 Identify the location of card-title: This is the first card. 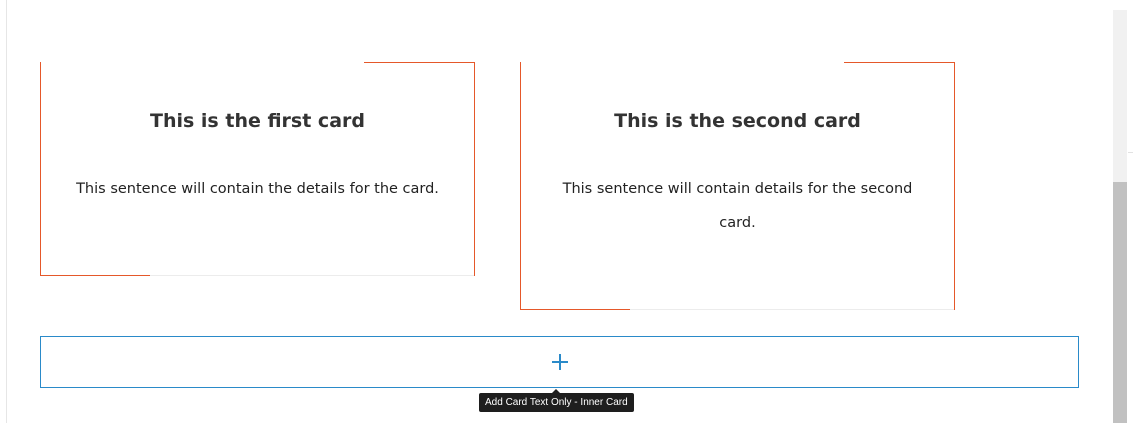
(257, 121).